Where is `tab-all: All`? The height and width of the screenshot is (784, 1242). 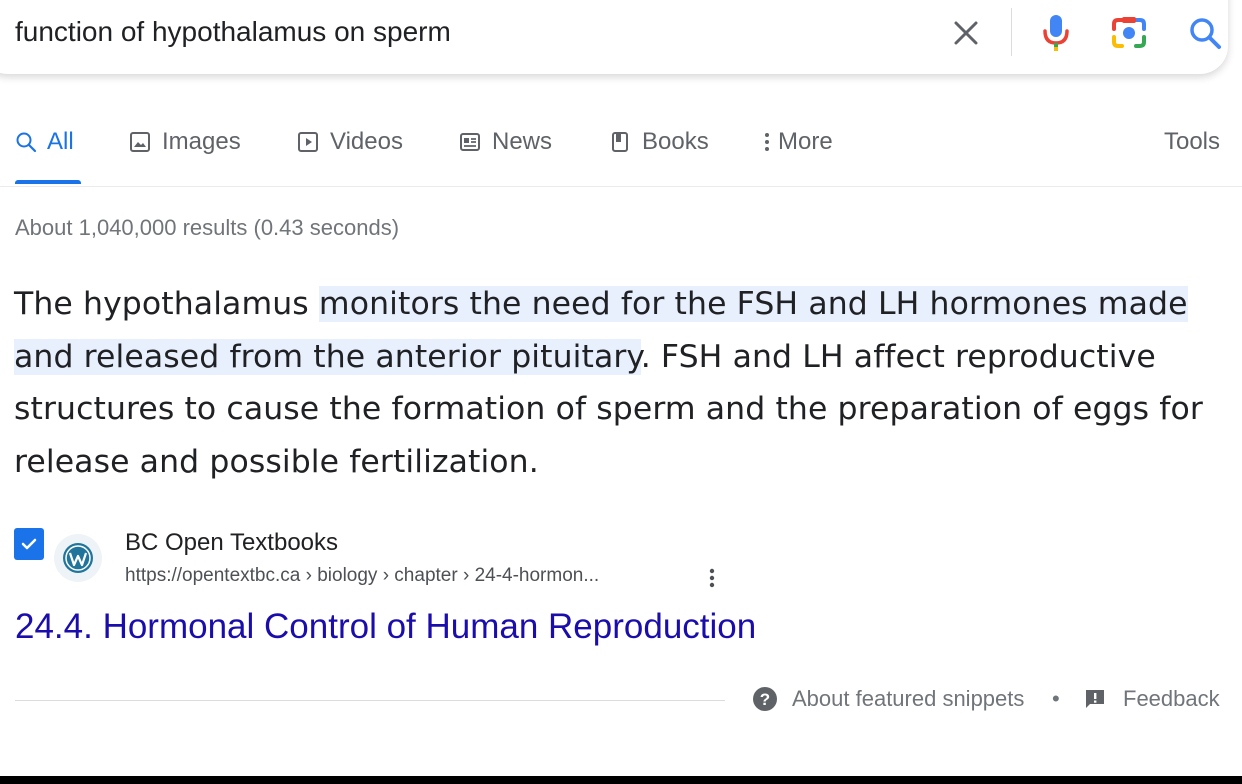
tab-all: All is located at coordinates (44, 142).